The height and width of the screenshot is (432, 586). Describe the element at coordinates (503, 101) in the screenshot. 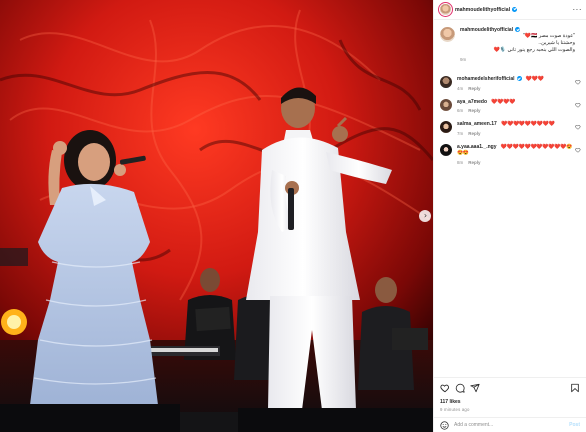

I see `comment-text: ❤️❤️❤️❤️` at that location.